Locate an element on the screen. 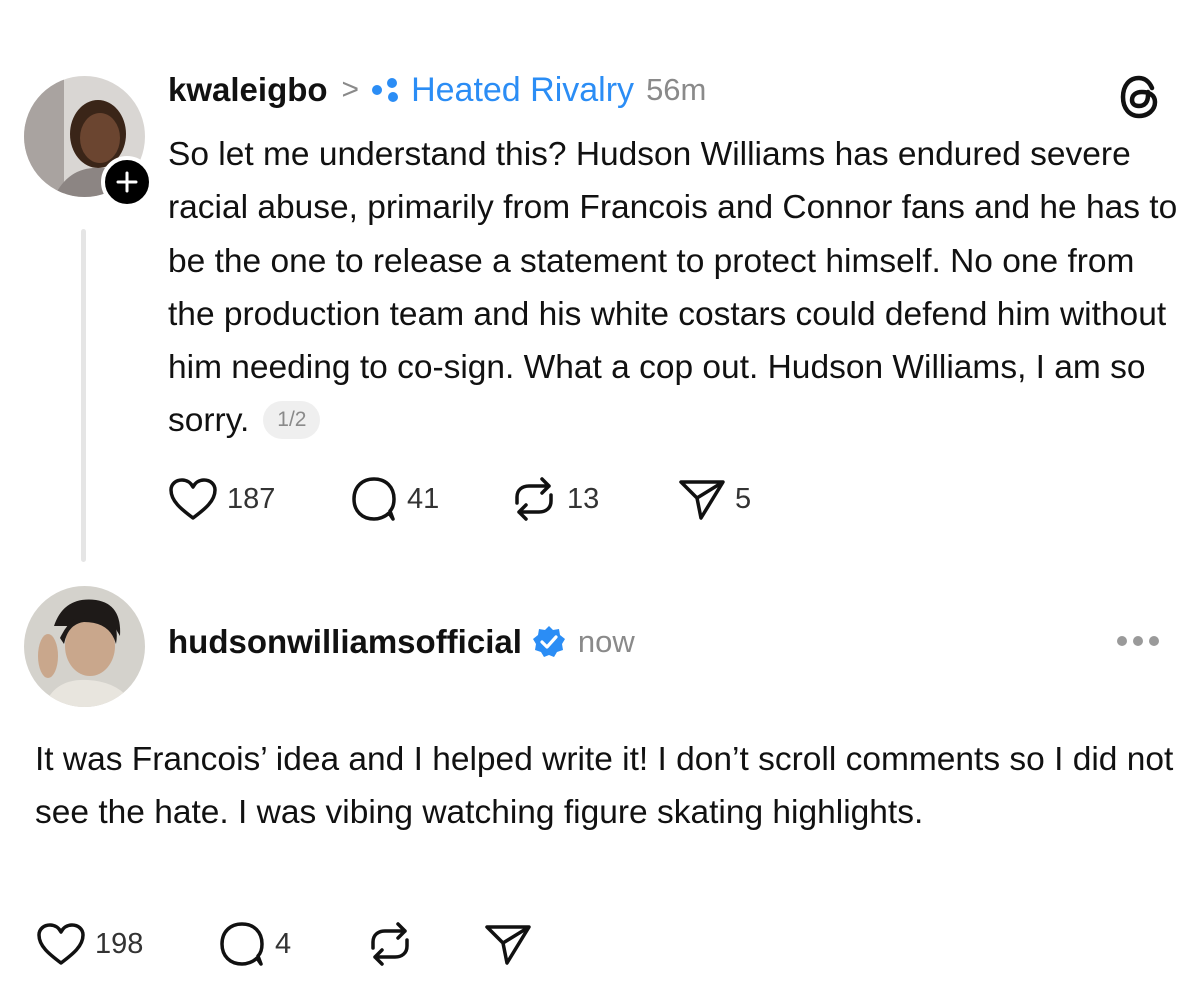 Image resolution: width=1200 pixels, height=997 pixels. follow-button is located at coordinates (127, 182).